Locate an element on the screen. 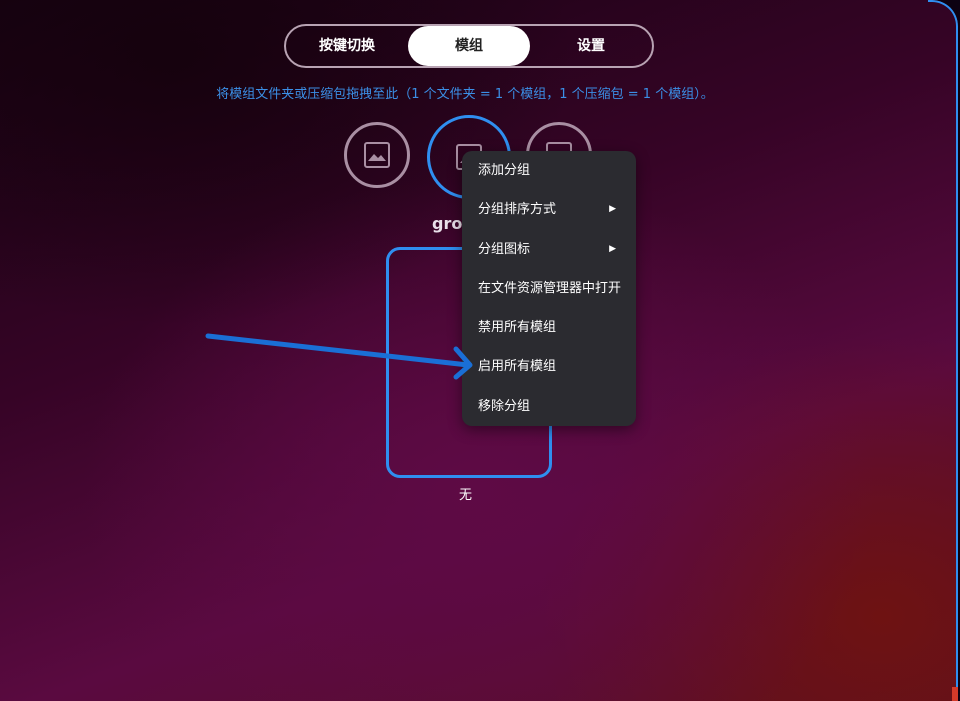 The height and width of the screenshot is (701, 960). menu-item-enable-all-mods: 启用所有模组 is located at coordinates (549, 366).